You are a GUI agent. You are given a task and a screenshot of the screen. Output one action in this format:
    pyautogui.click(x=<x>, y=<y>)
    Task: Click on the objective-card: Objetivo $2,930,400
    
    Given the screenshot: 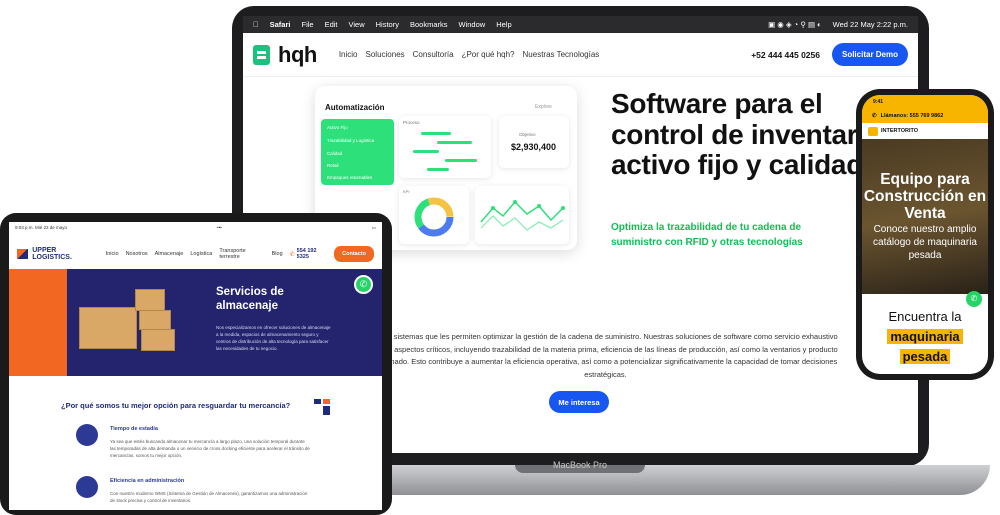 What is the action you would take?
    pyautogui.click(x=534, y=142)
    